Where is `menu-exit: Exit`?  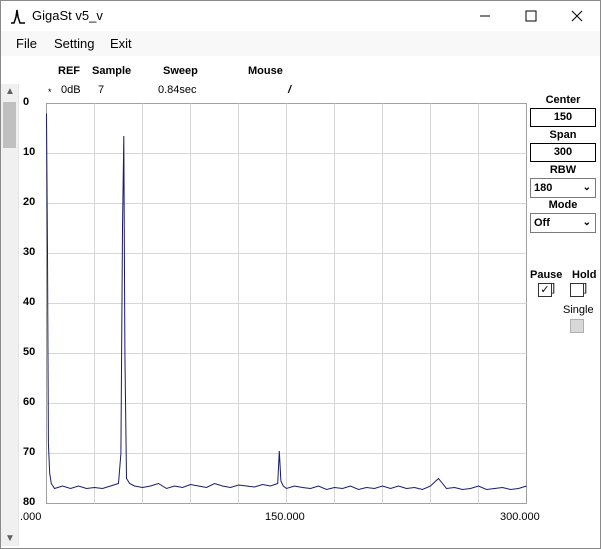 menu-exit: Exit is located at coordinates (121, 43).